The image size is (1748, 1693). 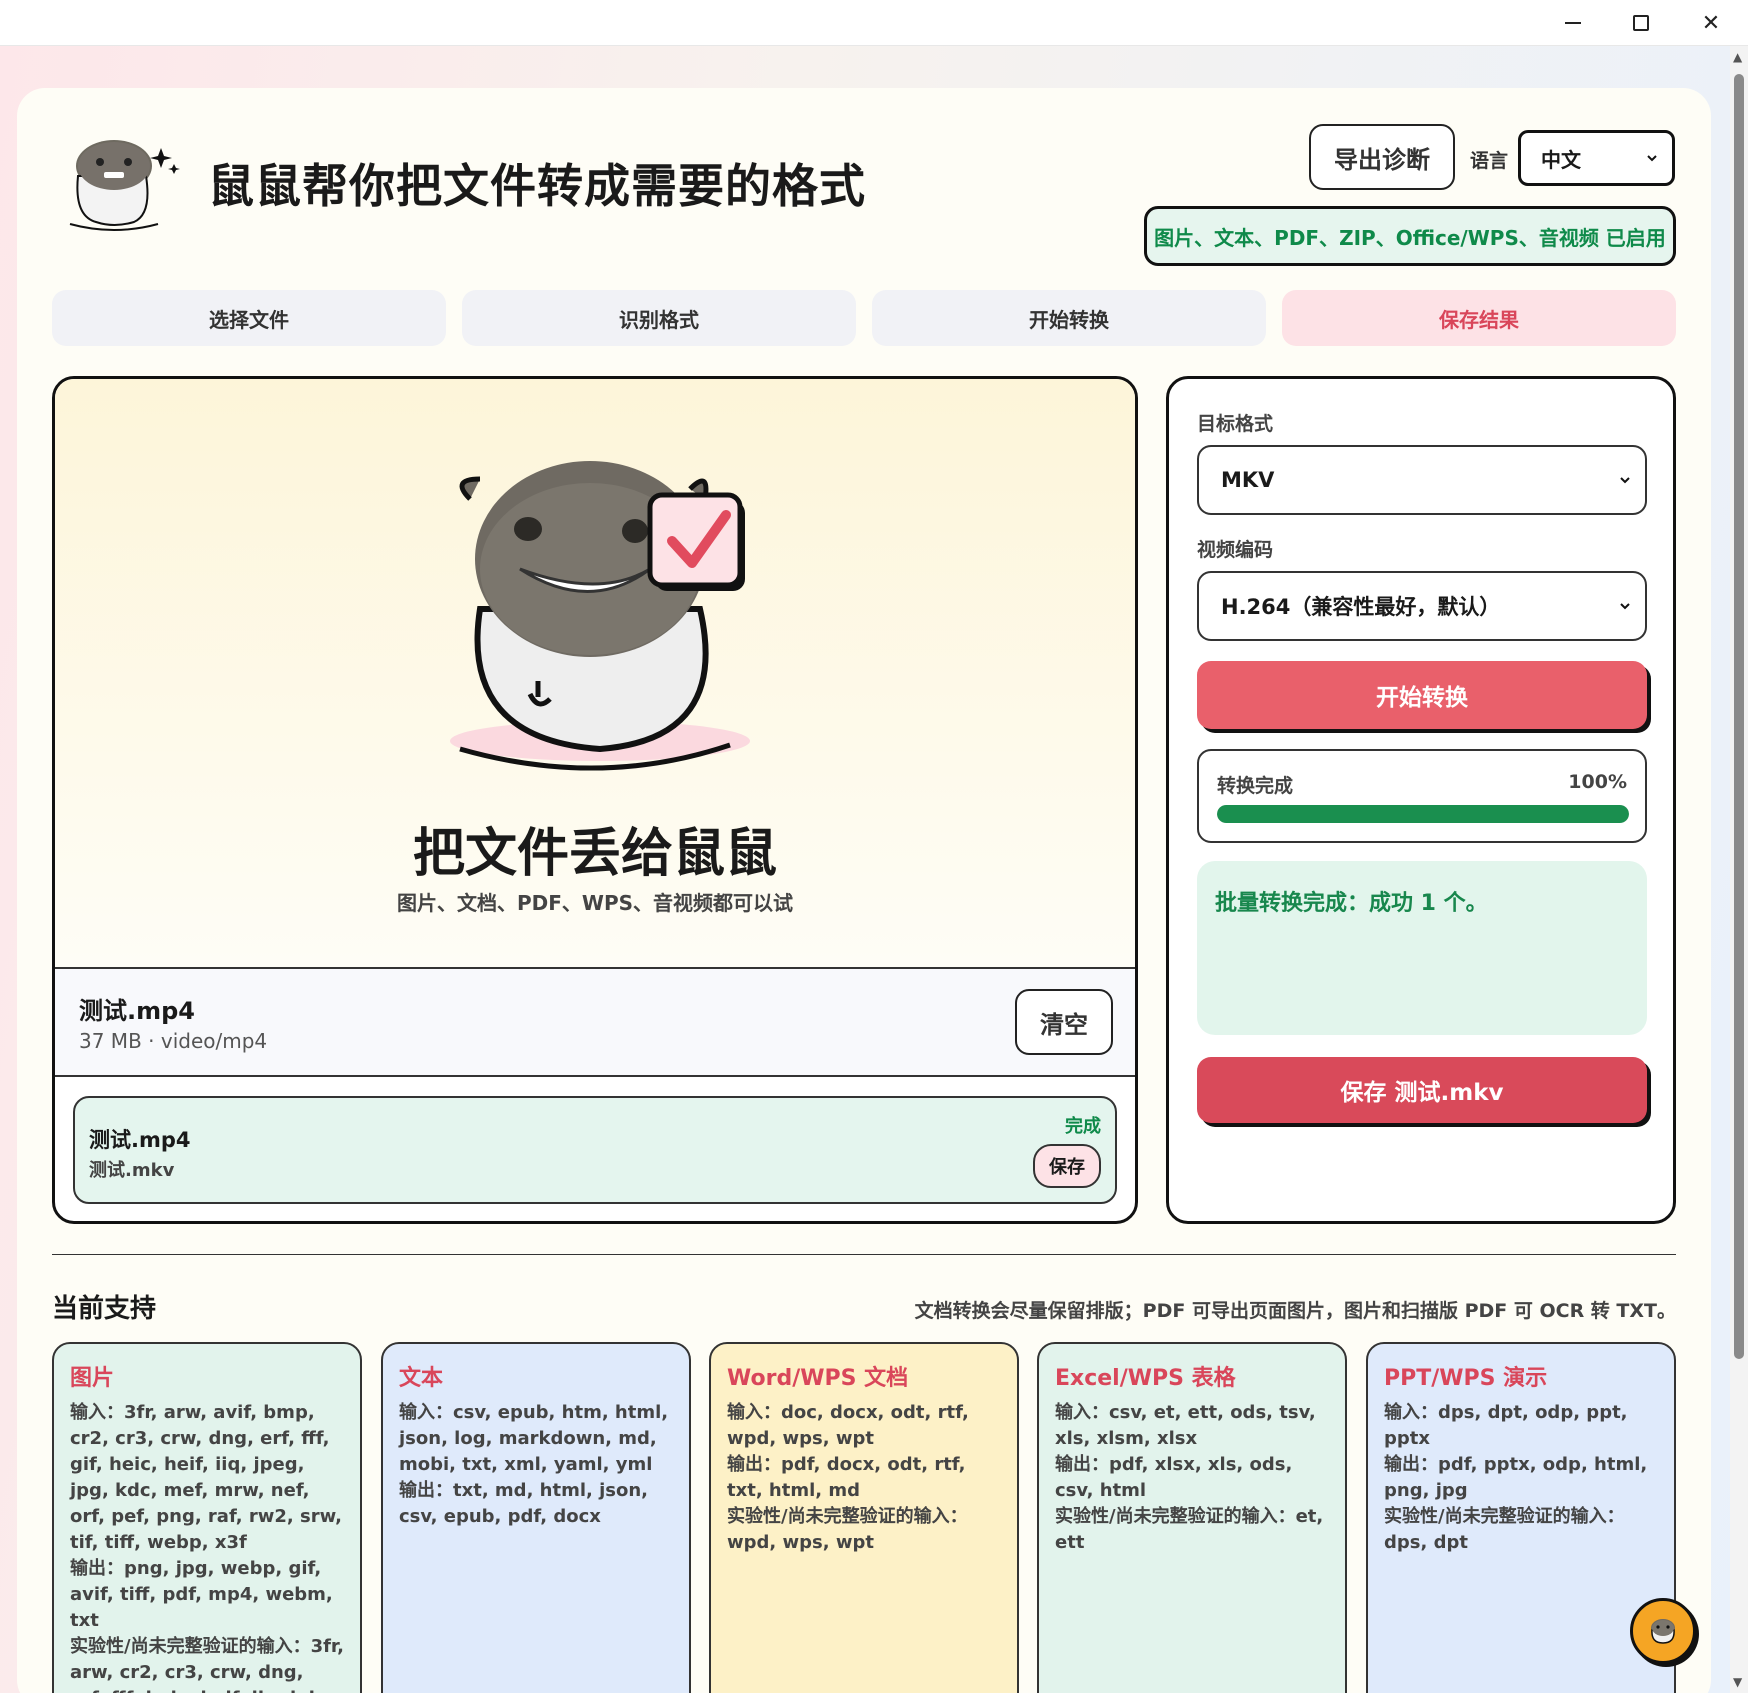 I want to click on section-divider, so click(x=864, y=1254).